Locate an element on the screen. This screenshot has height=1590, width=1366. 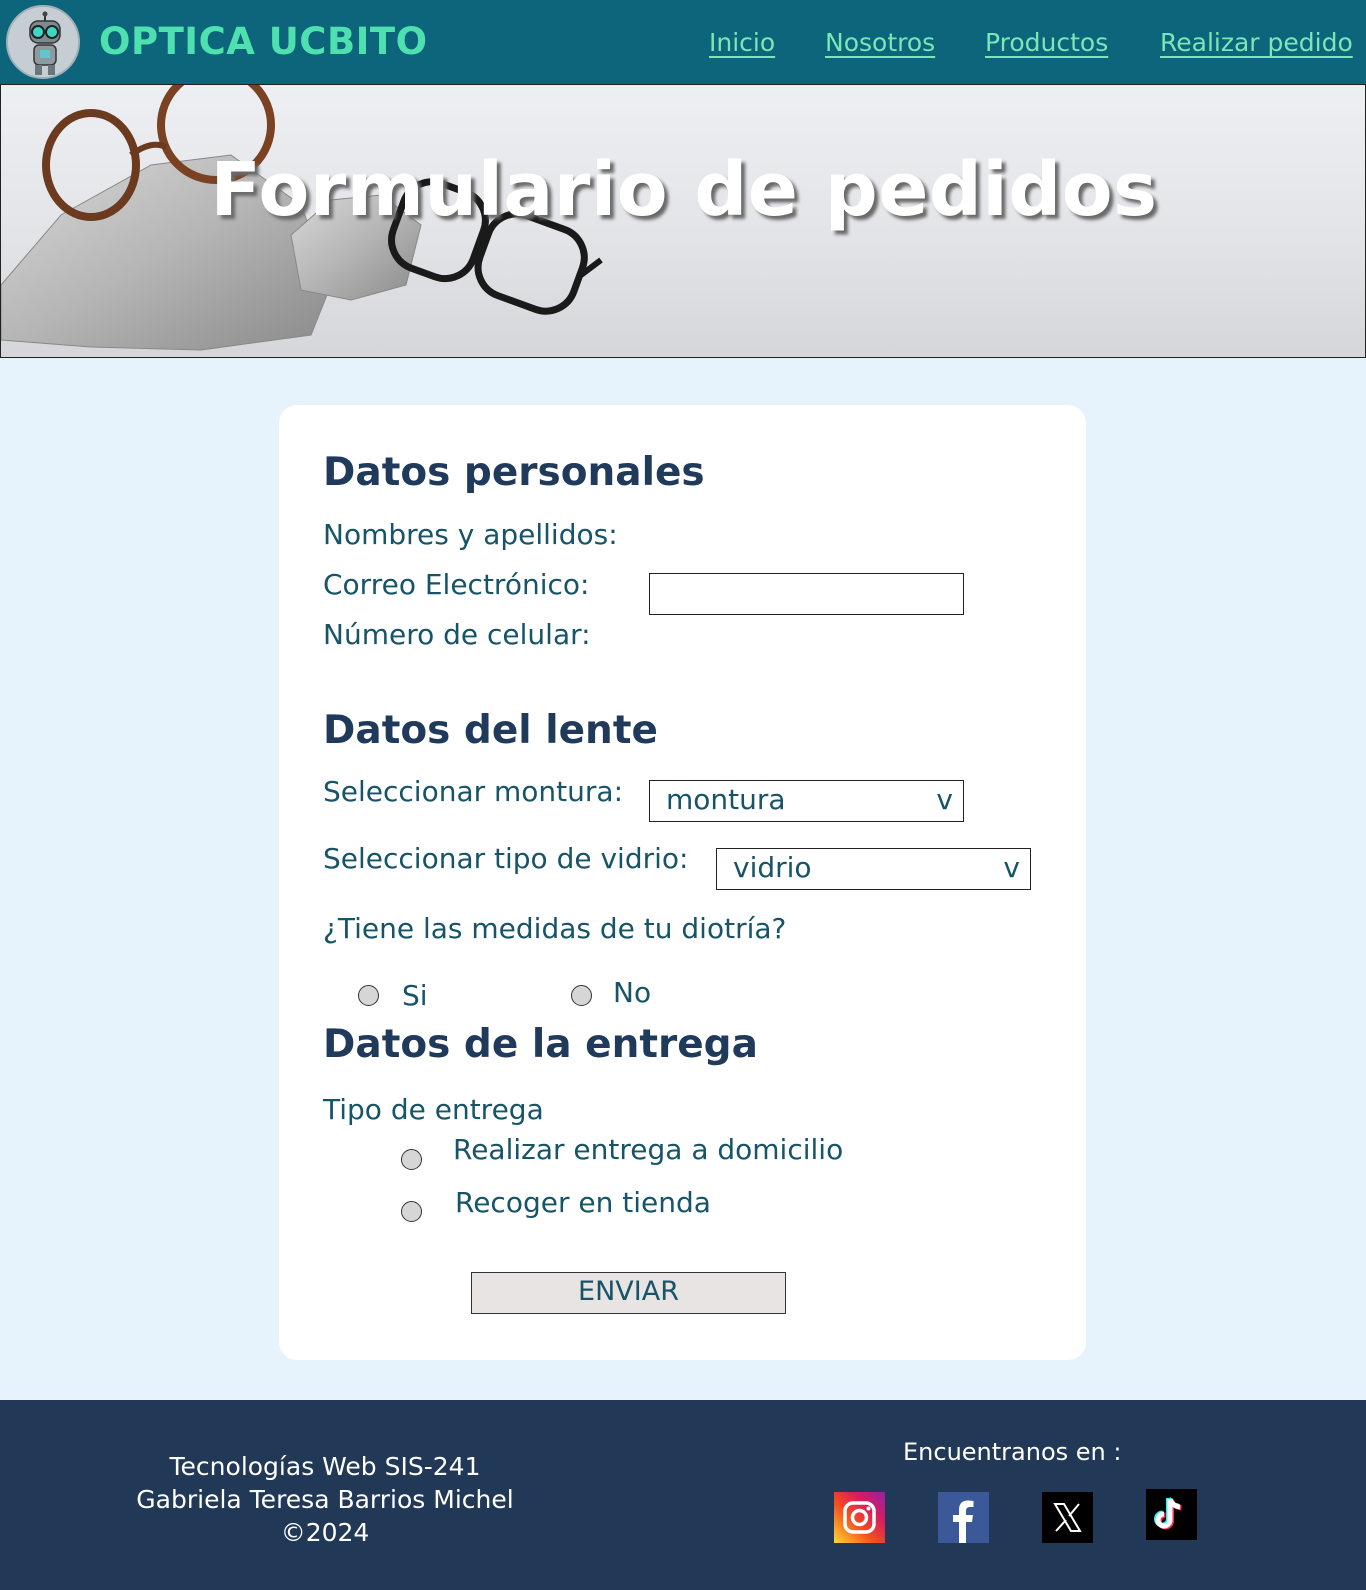
nav-link-nosotros: Nosotros is located at coordinates (880, 42).